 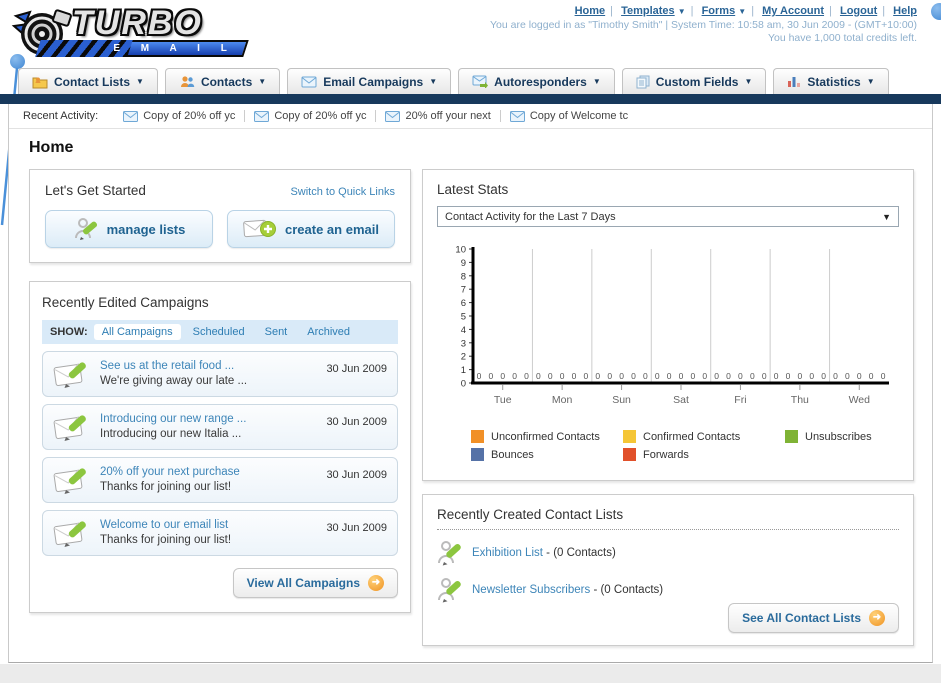 I want to click on tab-label: Statistics, so click(x=834, y=81).